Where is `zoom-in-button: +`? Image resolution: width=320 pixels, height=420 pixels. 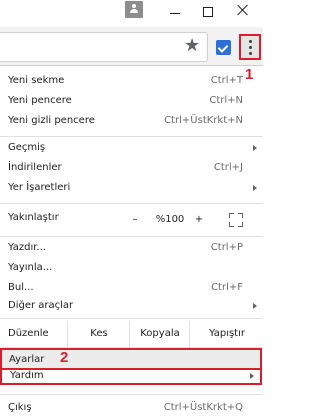 zoom-in-button: + is located at coordinates (199, 220).